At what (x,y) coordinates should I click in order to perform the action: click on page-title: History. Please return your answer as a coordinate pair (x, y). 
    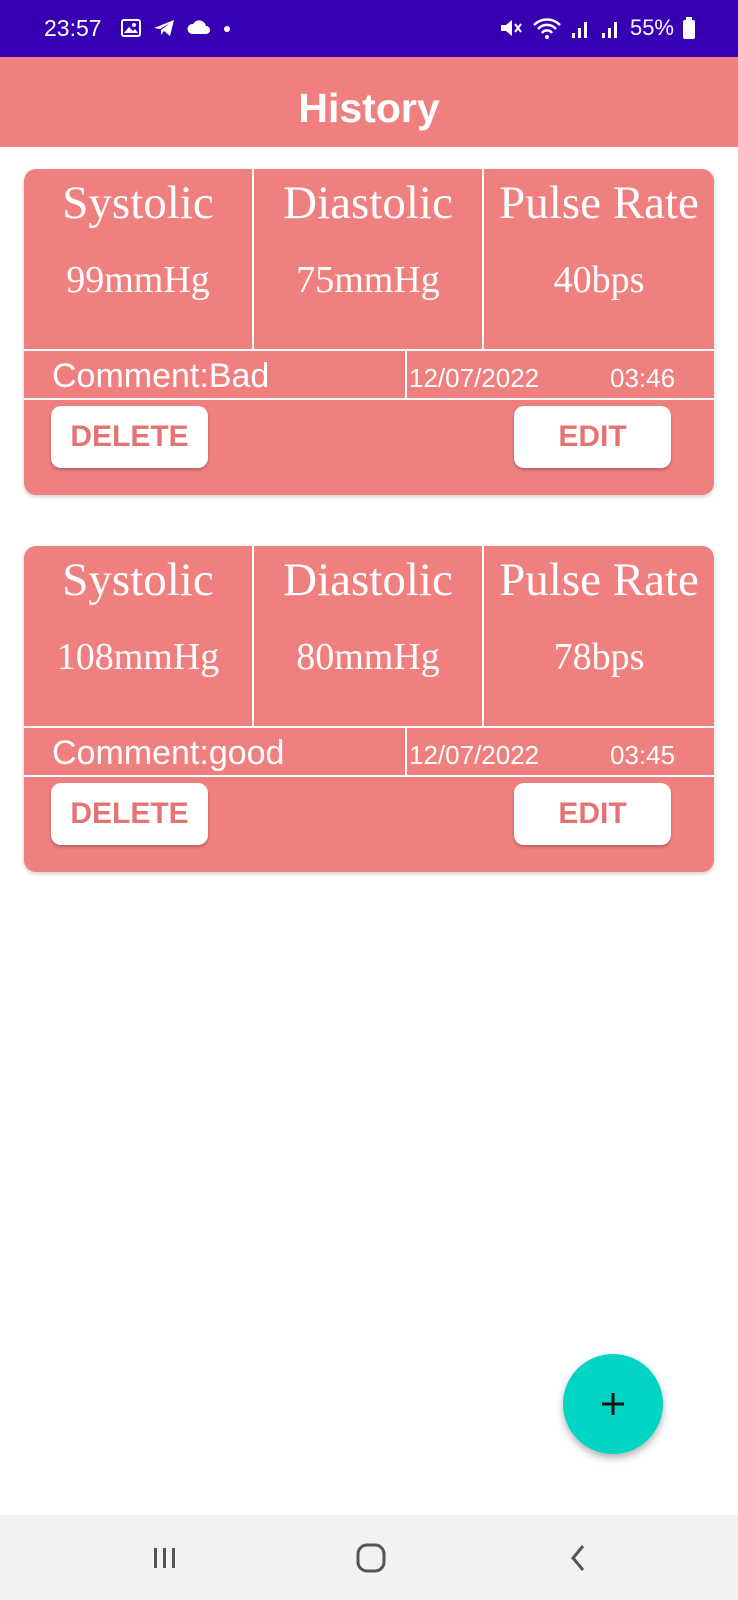
    Looking at the image, I should click on (369, 108).